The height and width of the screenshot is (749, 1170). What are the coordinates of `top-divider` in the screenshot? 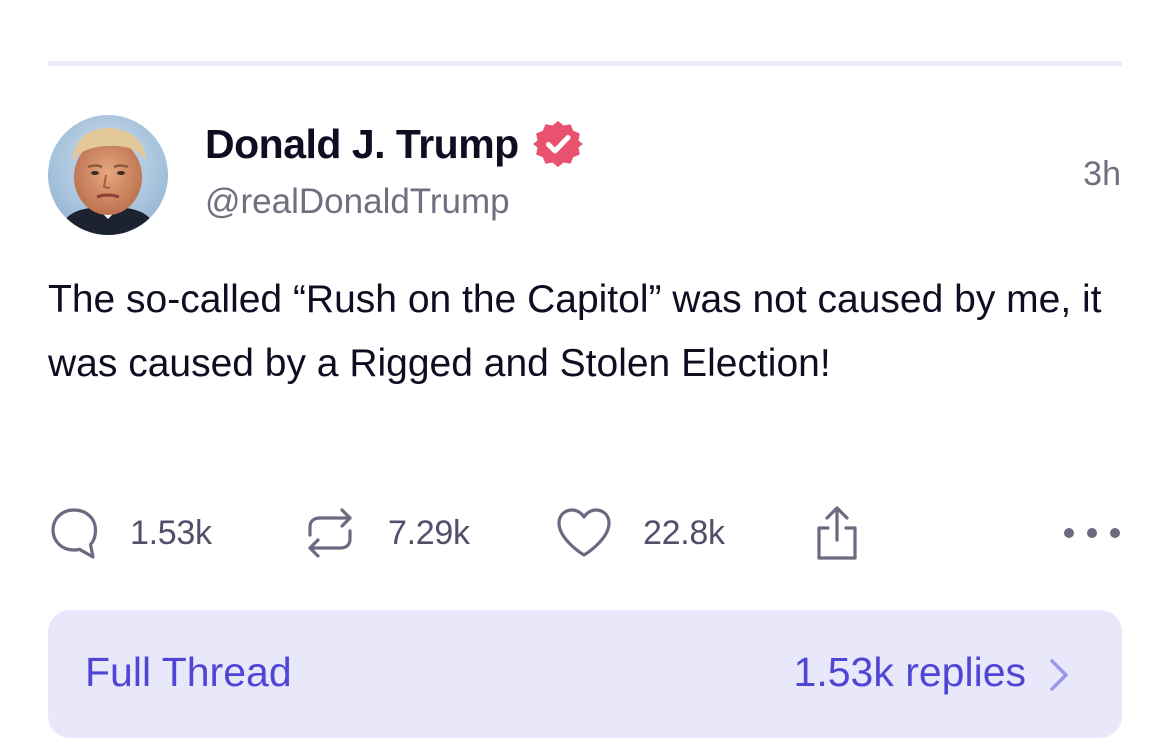 It's located at (585, 63).